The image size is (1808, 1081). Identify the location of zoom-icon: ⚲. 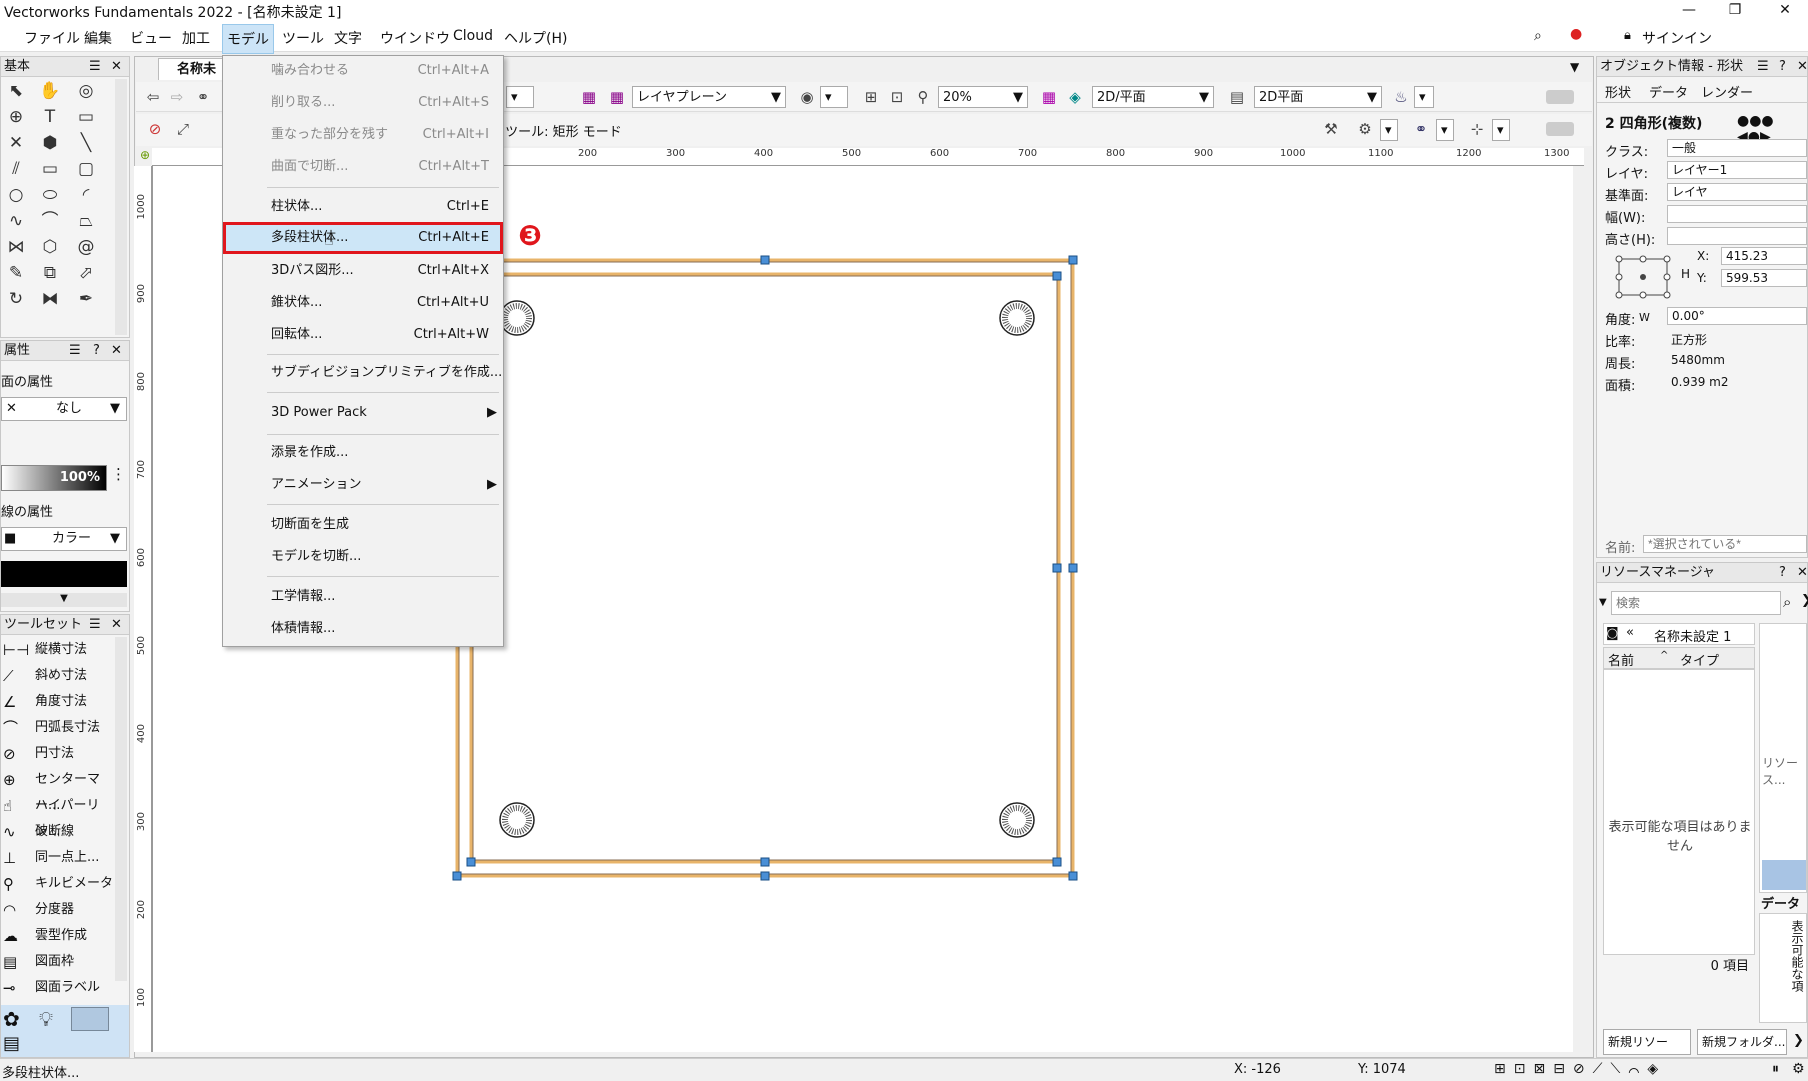
(923, 97).